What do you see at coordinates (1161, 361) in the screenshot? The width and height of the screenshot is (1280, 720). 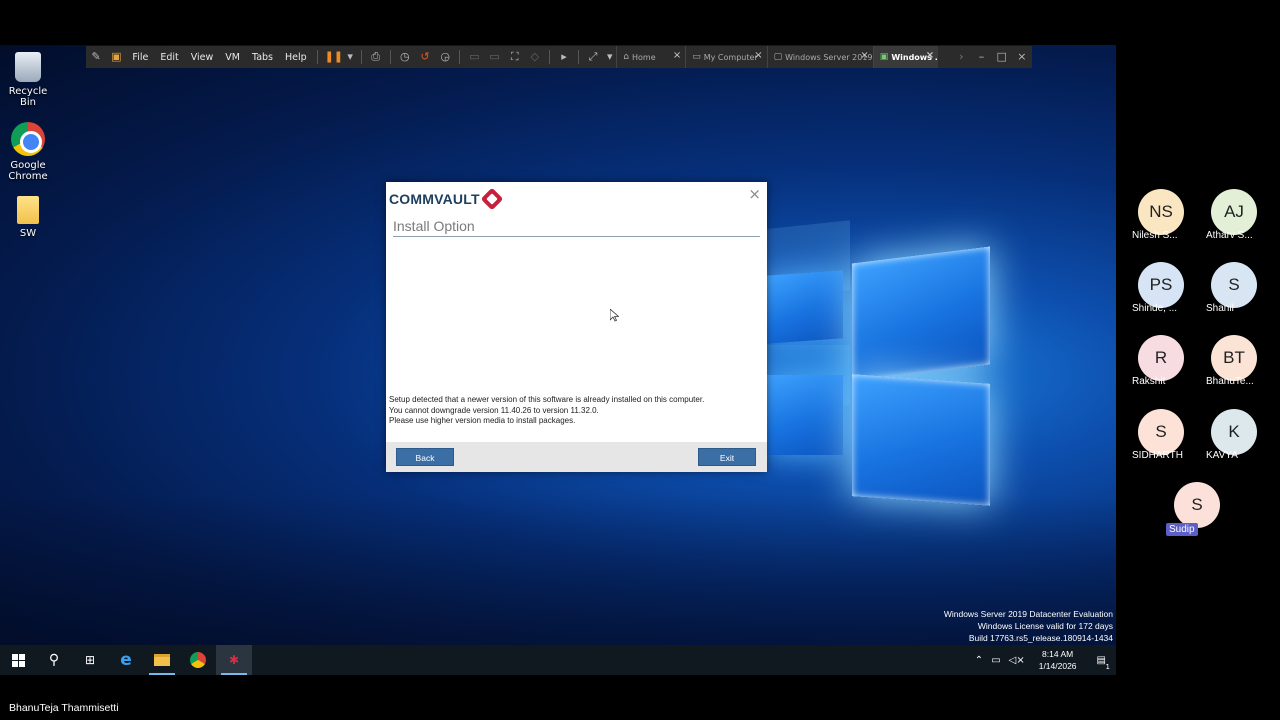 I see `participant-tile: R Rakshit` at bounding box center [1161, 361].